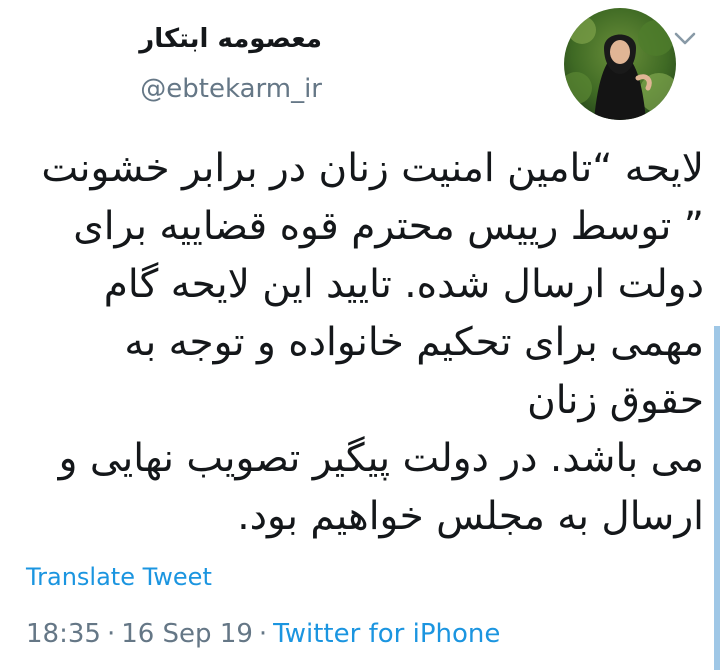  Describe the element at coordinates (187, 634) in the screenshot. I see `tweet-date: 16 Sep 19` at that location.